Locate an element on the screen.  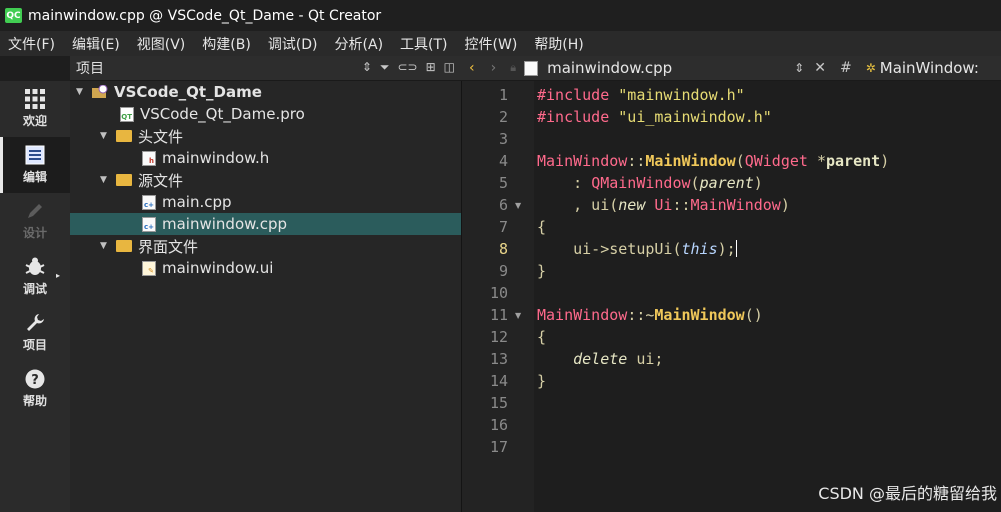
menu-build: 构建(B) is located at coordinates (226, 44).